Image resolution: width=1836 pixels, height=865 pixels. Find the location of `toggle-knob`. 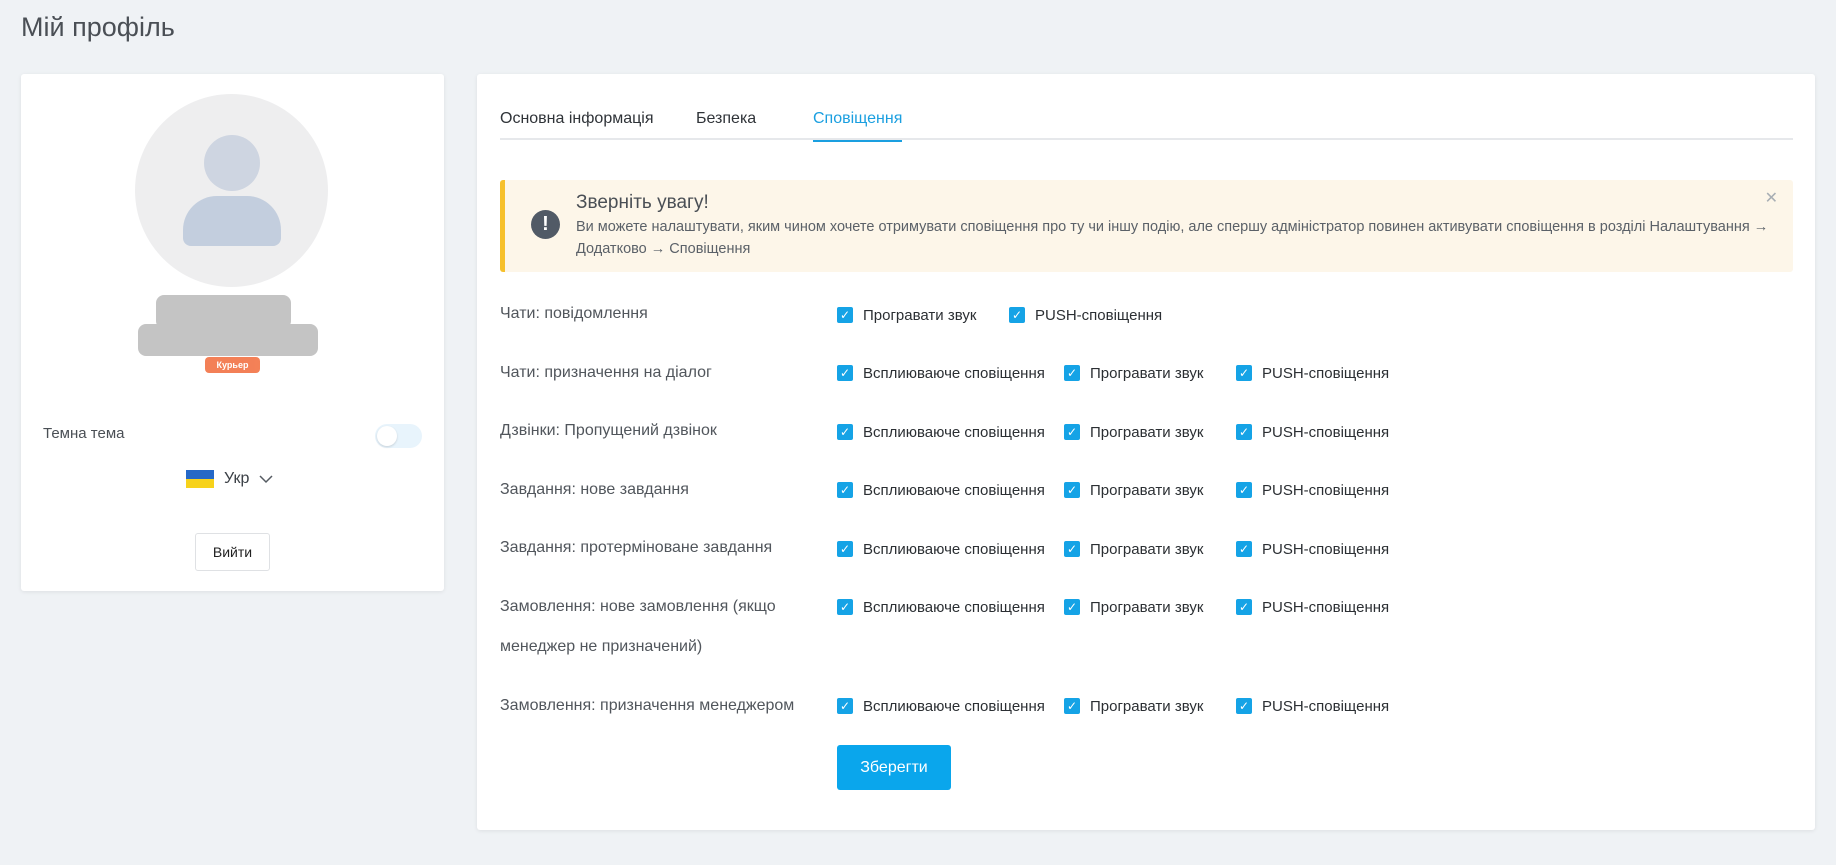

toggle-knob is located at coordinates (387, 436).